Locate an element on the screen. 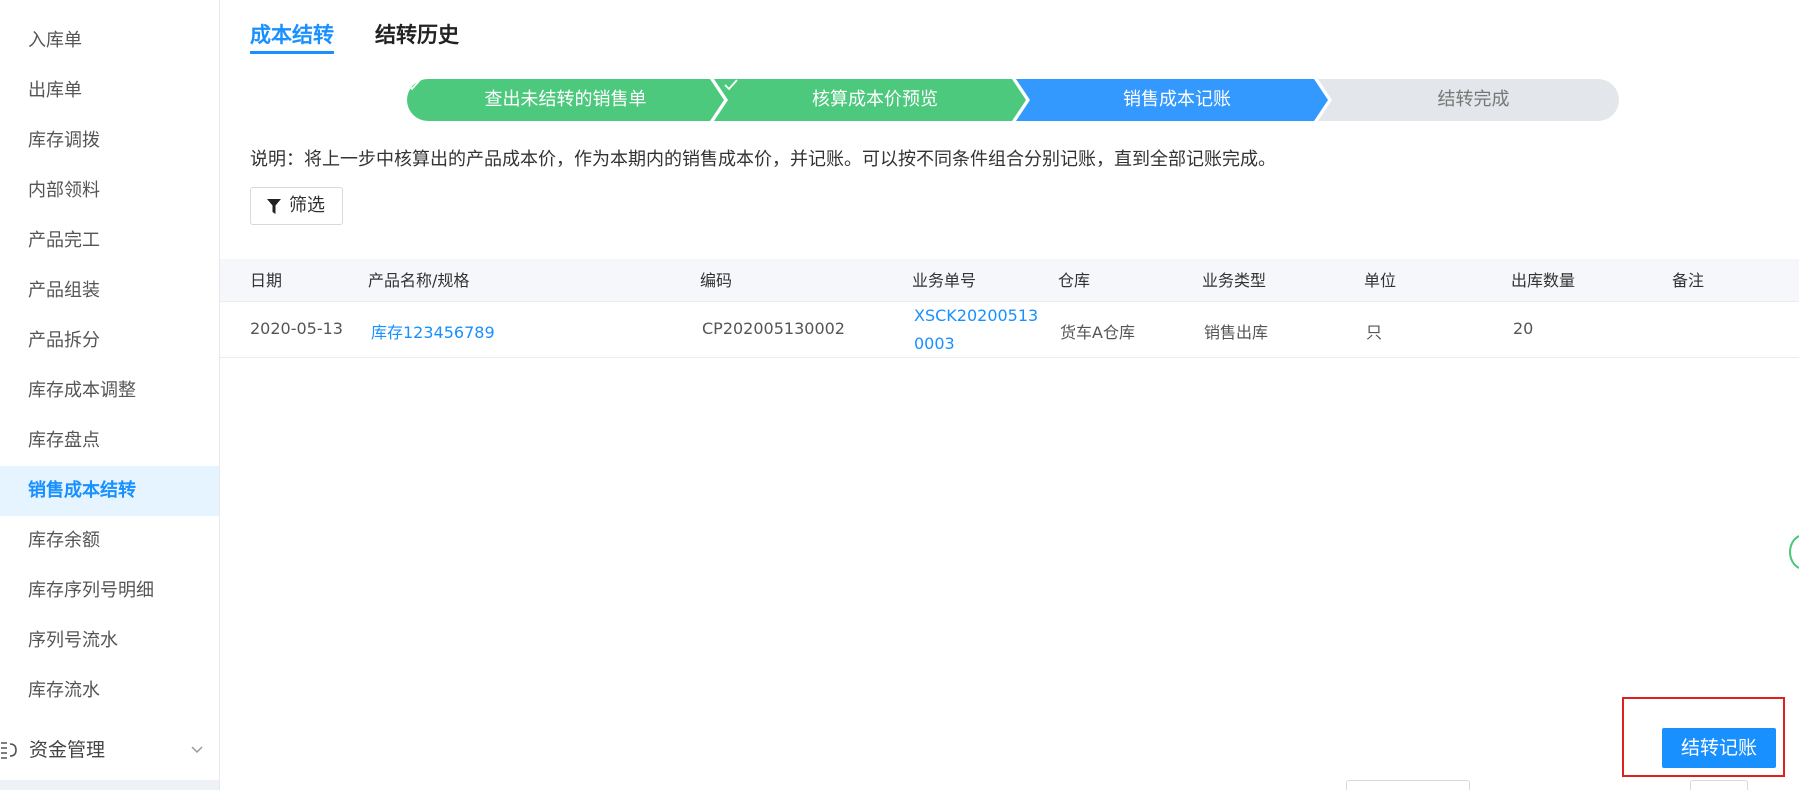  step-label-text: 核算成本价预览 is located at coordinates (875, 99).